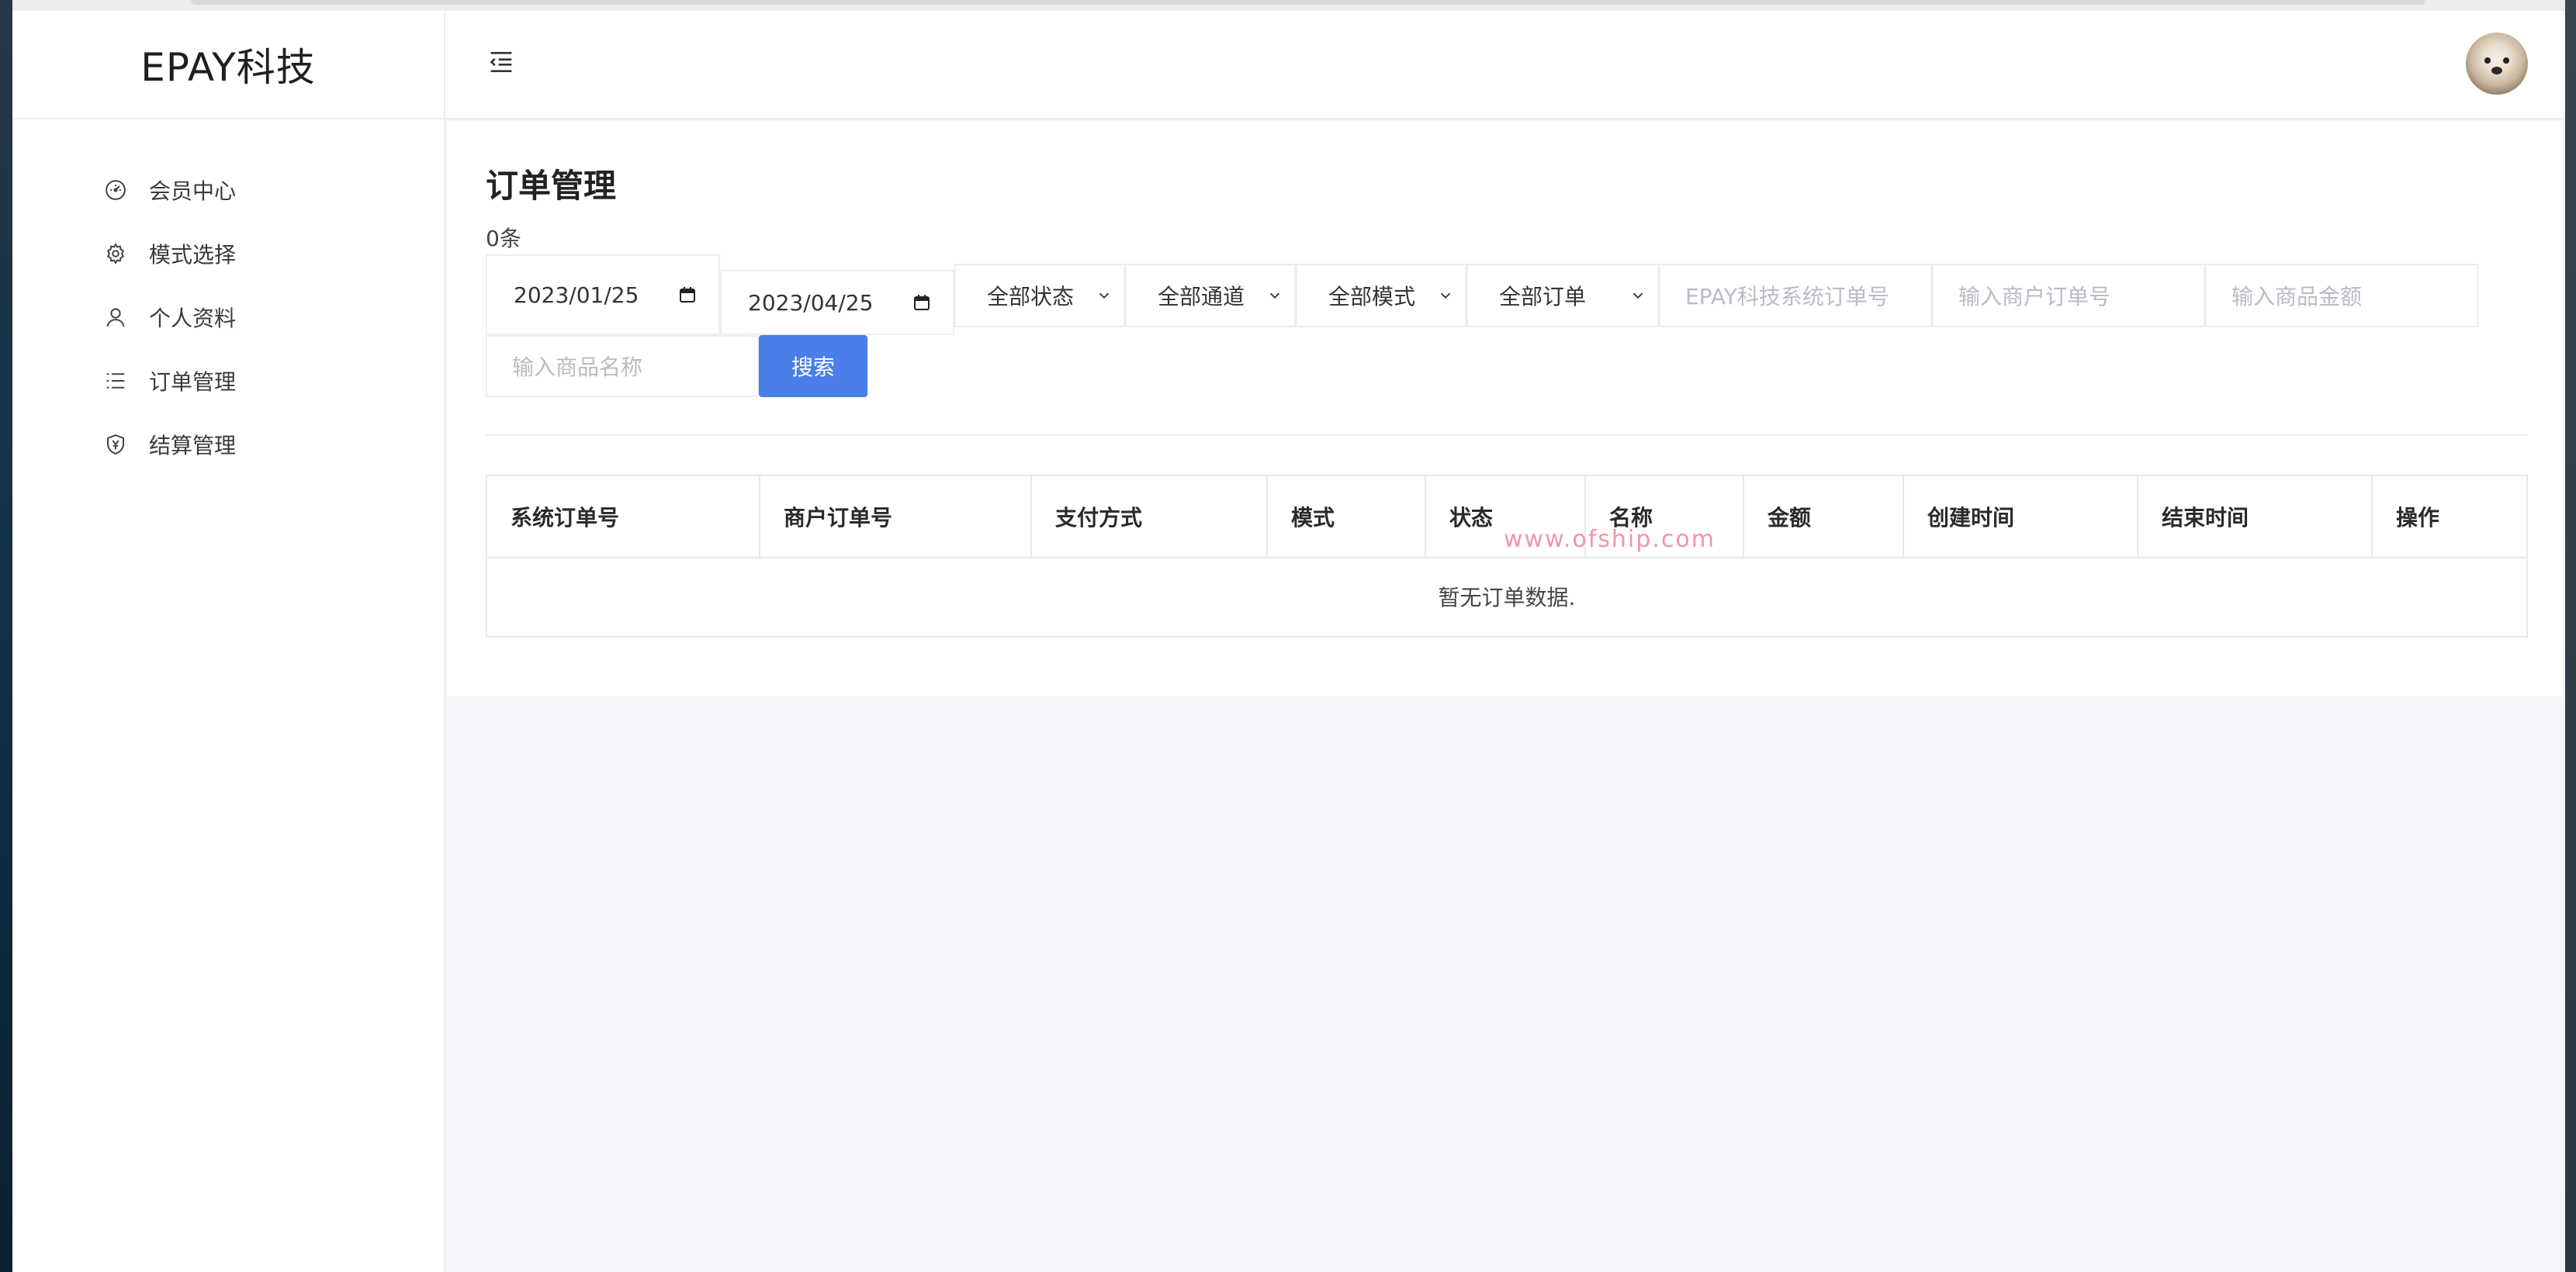  I want to click on sidebar-item-label: 订单管理, so click(193, 382).